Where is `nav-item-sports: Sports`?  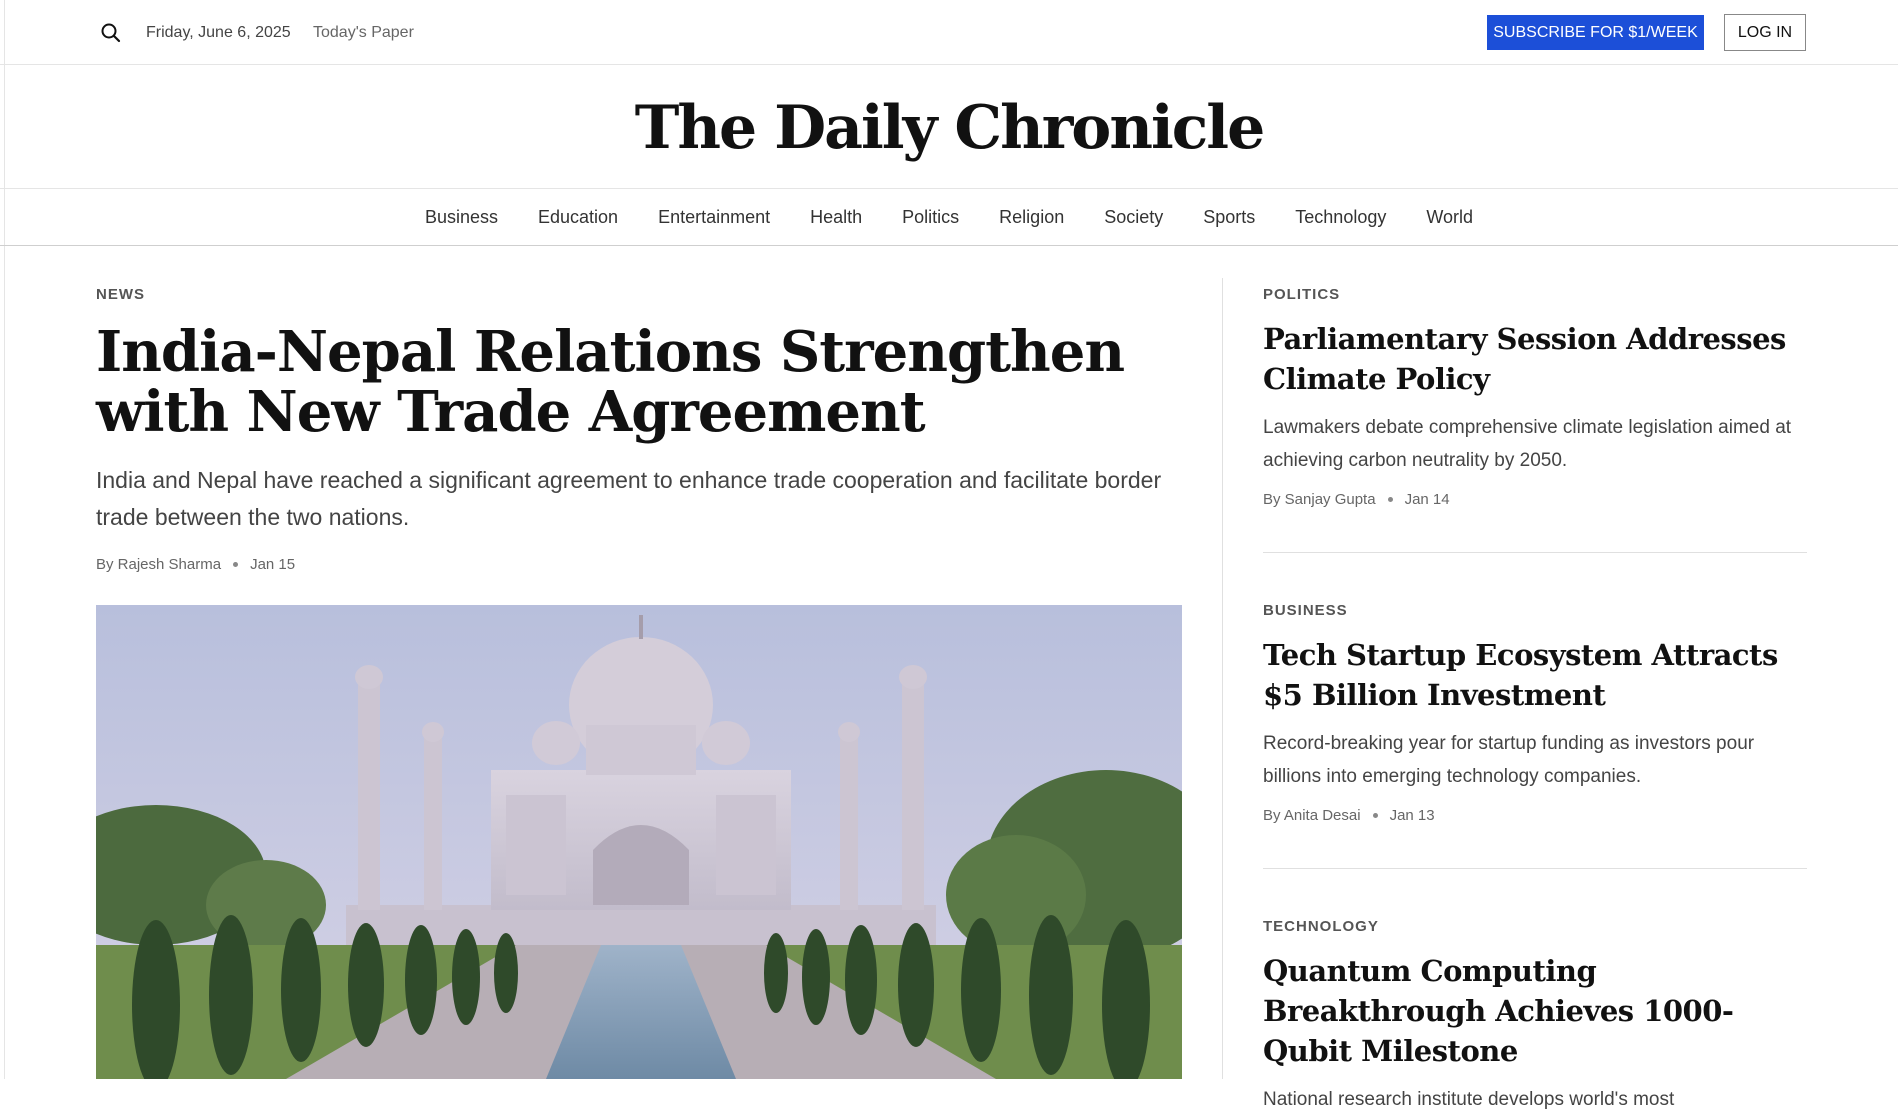
nav-item-sports: Sports is located at coordinates (1229, 217).